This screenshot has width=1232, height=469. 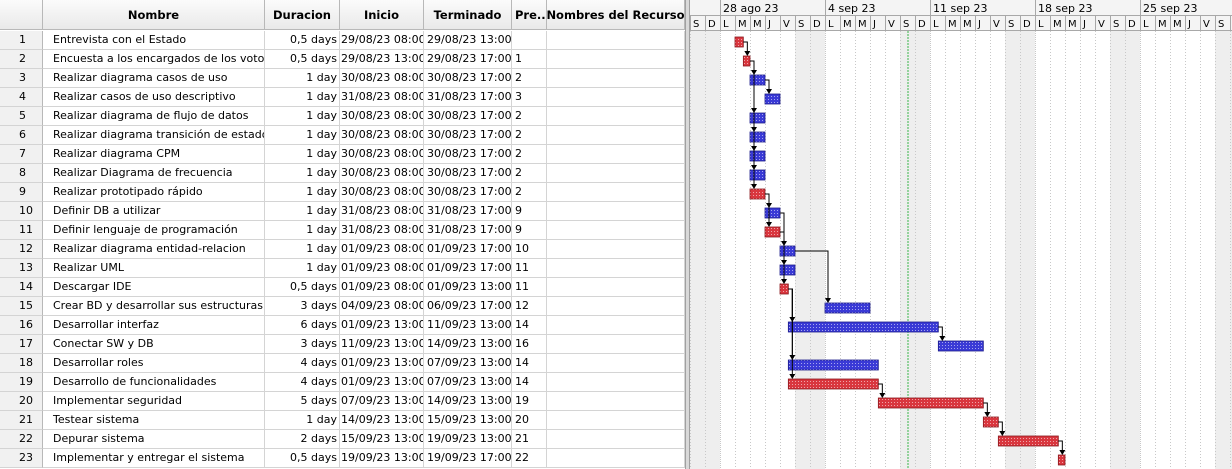 What do you see at coordinates (154, 211) in the screenshot?
I see `task-name-cell: Definir DB a utilizar` at bounding box center [154, 211].